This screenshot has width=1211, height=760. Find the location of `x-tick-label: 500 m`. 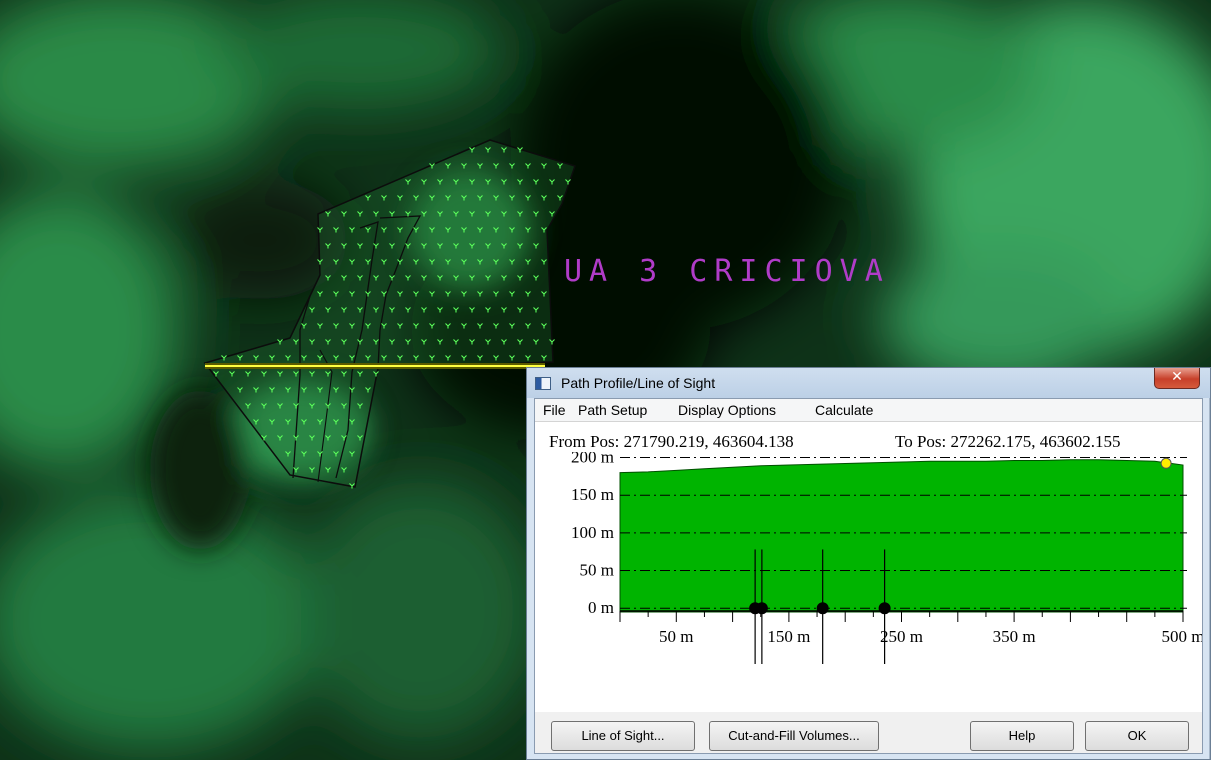

x-tick-label: 500 m is located at coordinates (1182, 636).